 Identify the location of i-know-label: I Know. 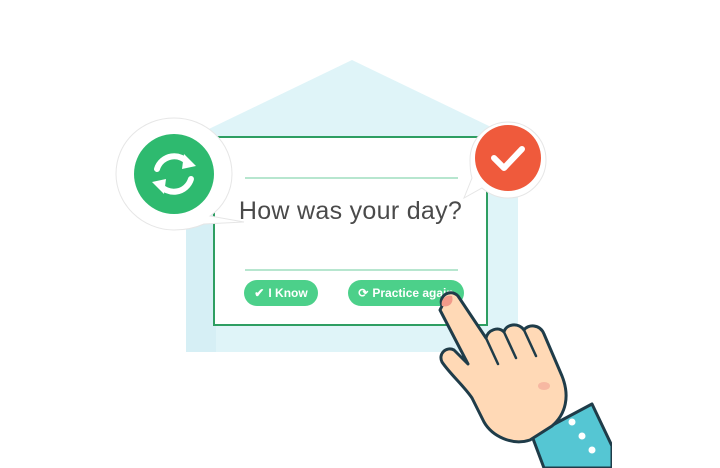
(288, 293).